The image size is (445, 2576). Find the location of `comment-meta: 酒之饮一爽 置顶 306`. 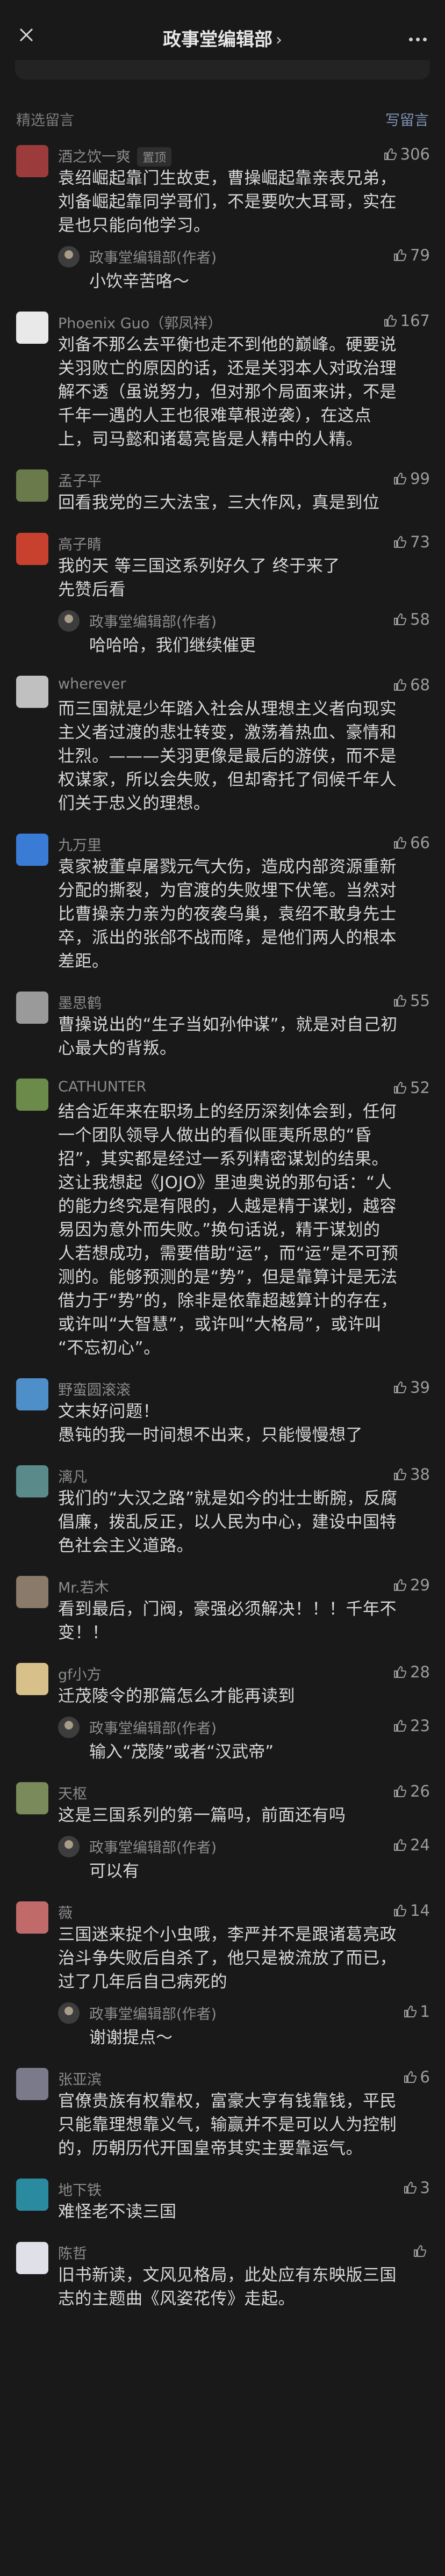

comment-meta: 酒之饮一爽 置顶 306 is located at coordinates (244, 156).